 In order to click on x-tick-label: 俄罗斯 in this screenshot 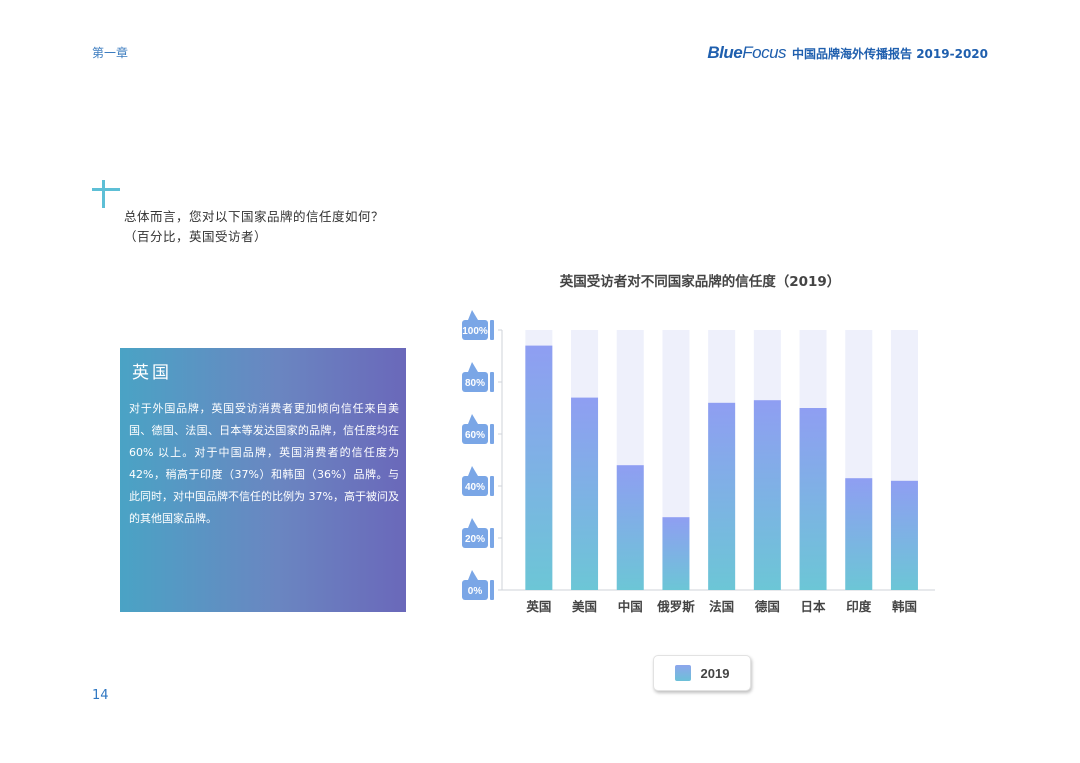, I will do `click(675, 606)`.